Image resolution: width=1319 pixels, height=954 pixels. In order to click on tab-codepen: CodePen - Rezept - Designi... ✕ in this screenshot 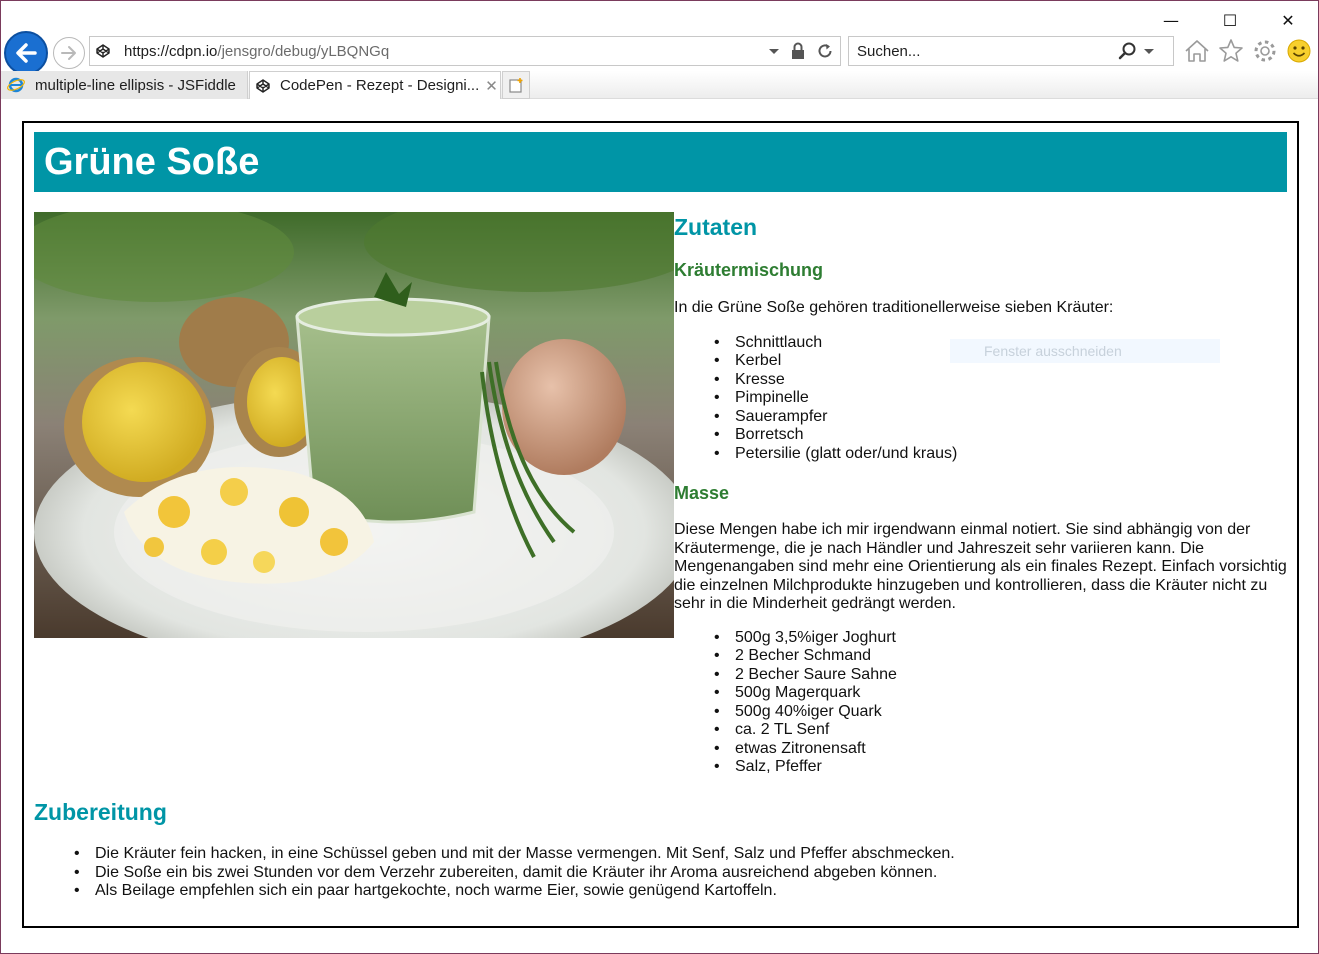, I will do `click(375, 85)`.